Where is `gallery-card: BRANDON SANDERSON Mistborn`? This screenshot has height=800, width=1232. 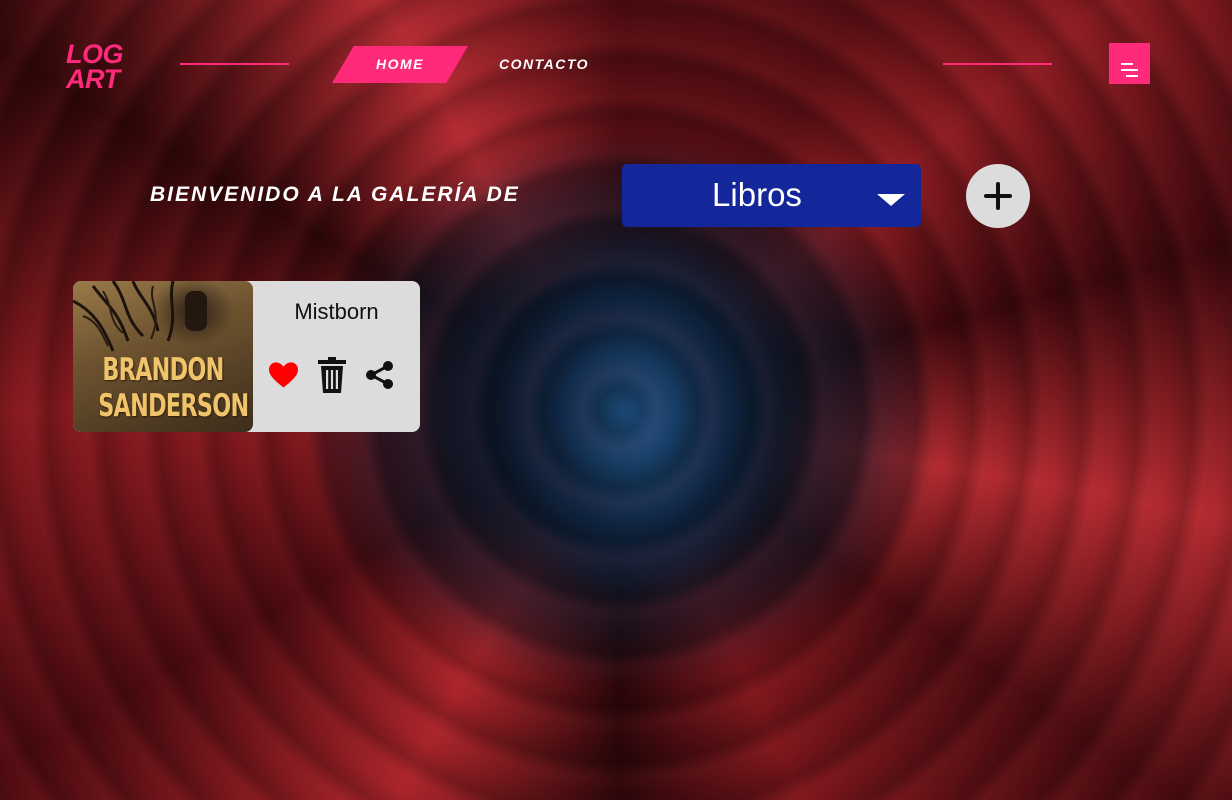 gallery-card: BRANDON SANDERSON Mistborn is located at coordinates (246, 356).